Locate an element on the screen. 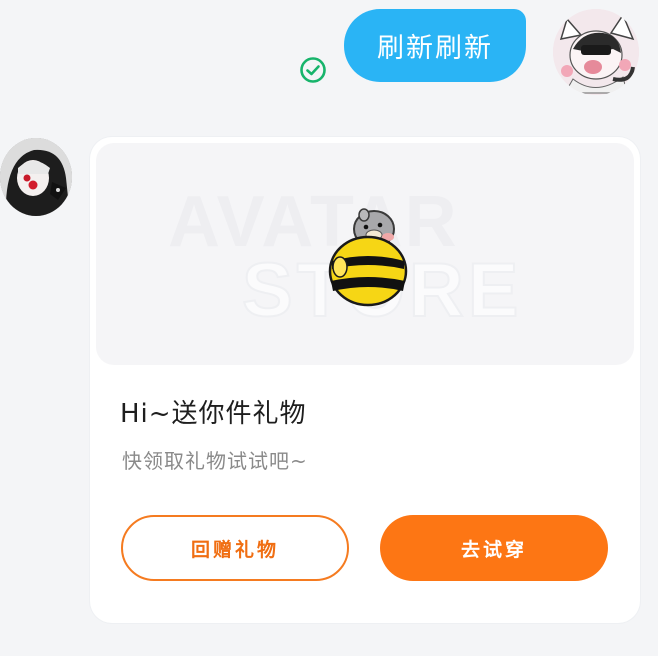 This screenshot has height=656, width=658. cat-girl-avatar-icon is located at coordinates (596, 52).